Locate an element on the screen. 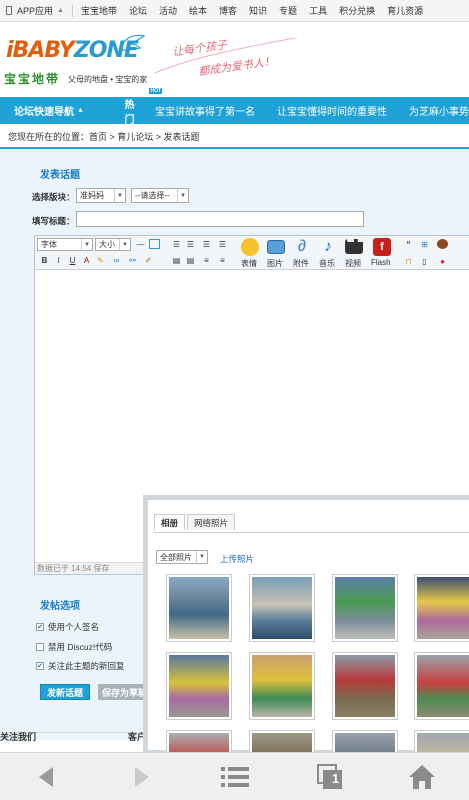  flash-label: Flash is located at coordinates (381, 262).